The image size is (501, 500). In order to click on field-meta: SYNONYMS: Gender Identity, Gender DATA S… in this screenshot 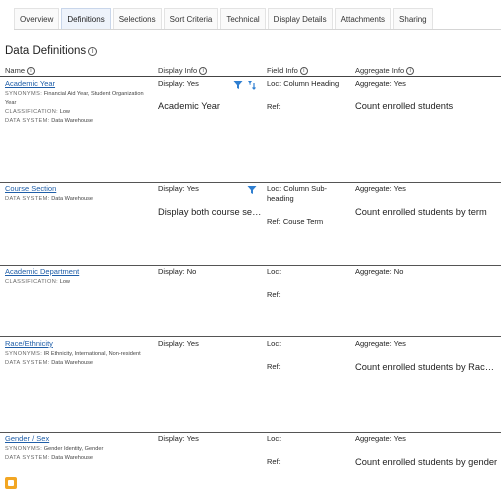, I will do `click(80, 454)`.